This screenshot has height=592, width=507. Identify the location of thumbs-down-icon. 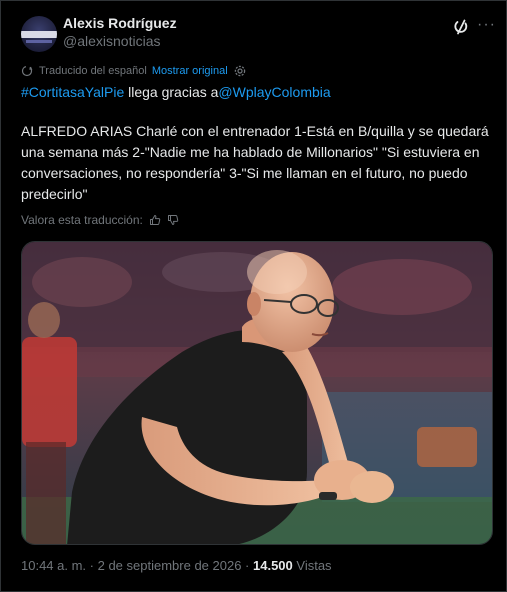
(173, 220).